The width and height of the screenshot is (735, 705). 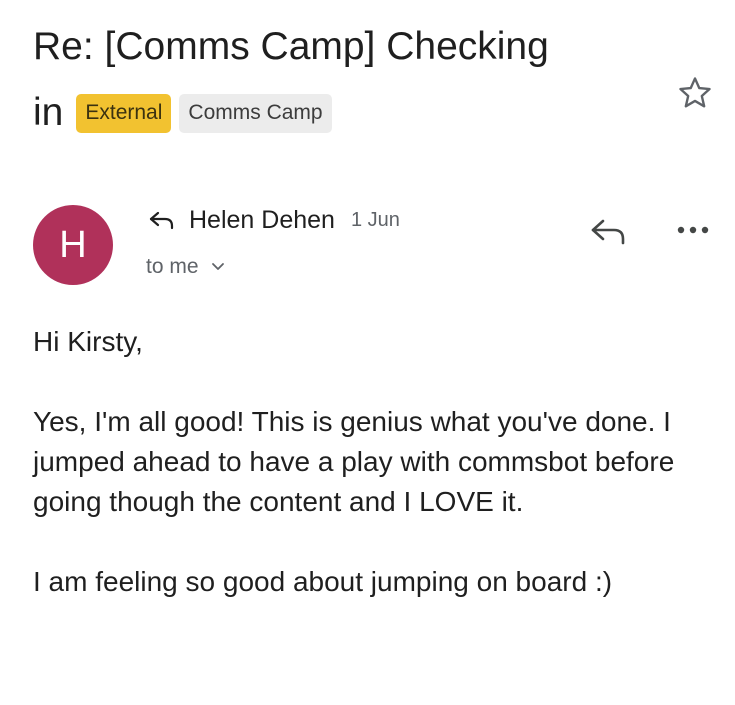 What do you see at coordinates (255, 113) in the screenshot?
I see `label-comms-camp: Comms Camp` at bounding box center [255, 113].